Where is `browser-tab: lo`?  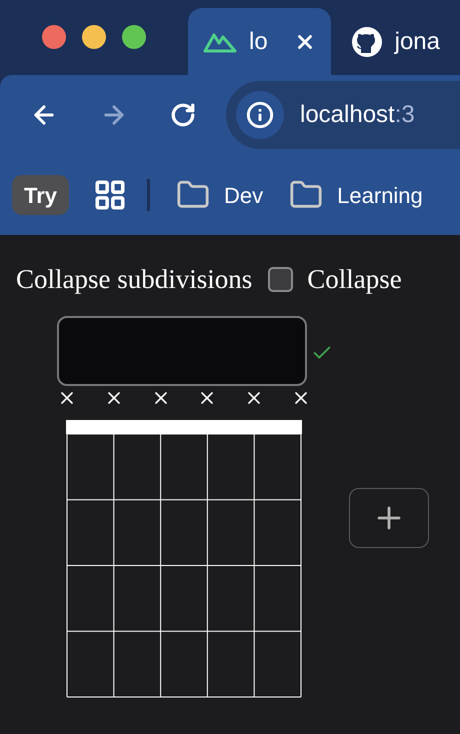
browser-tab: lo is located at coordinates (259, 41).